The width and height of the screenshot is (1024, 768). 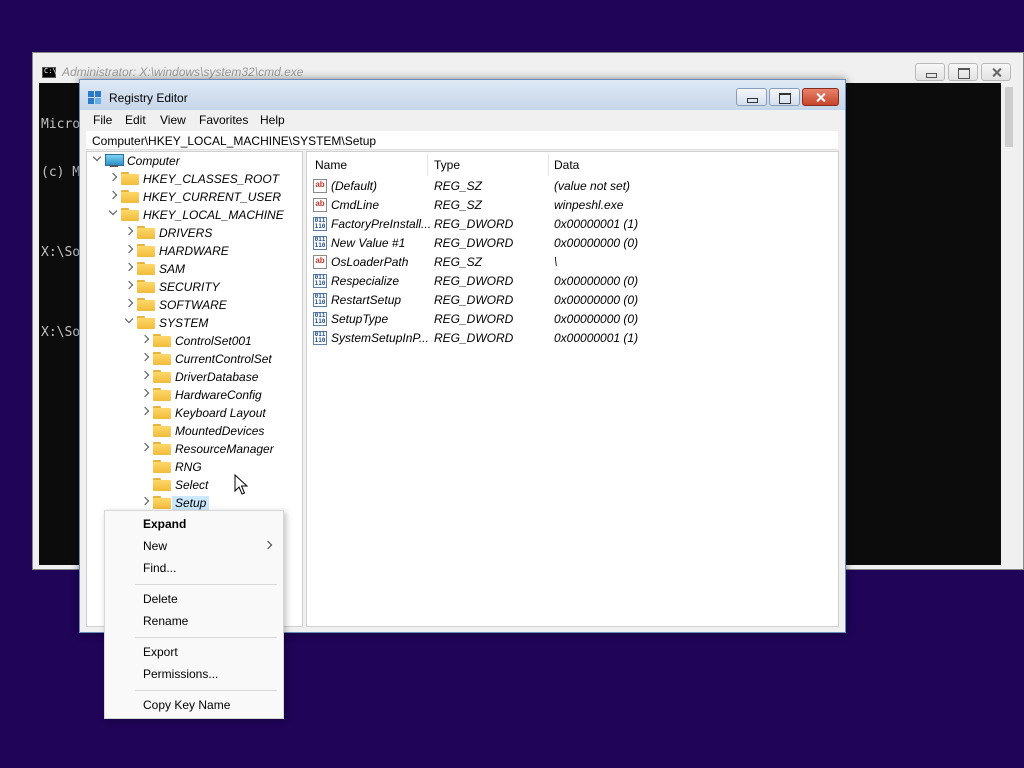 What do you see at coordinates (447, 165) in the screenshot?
I see `column-header-type: Type` at bounding box center [447, 165].